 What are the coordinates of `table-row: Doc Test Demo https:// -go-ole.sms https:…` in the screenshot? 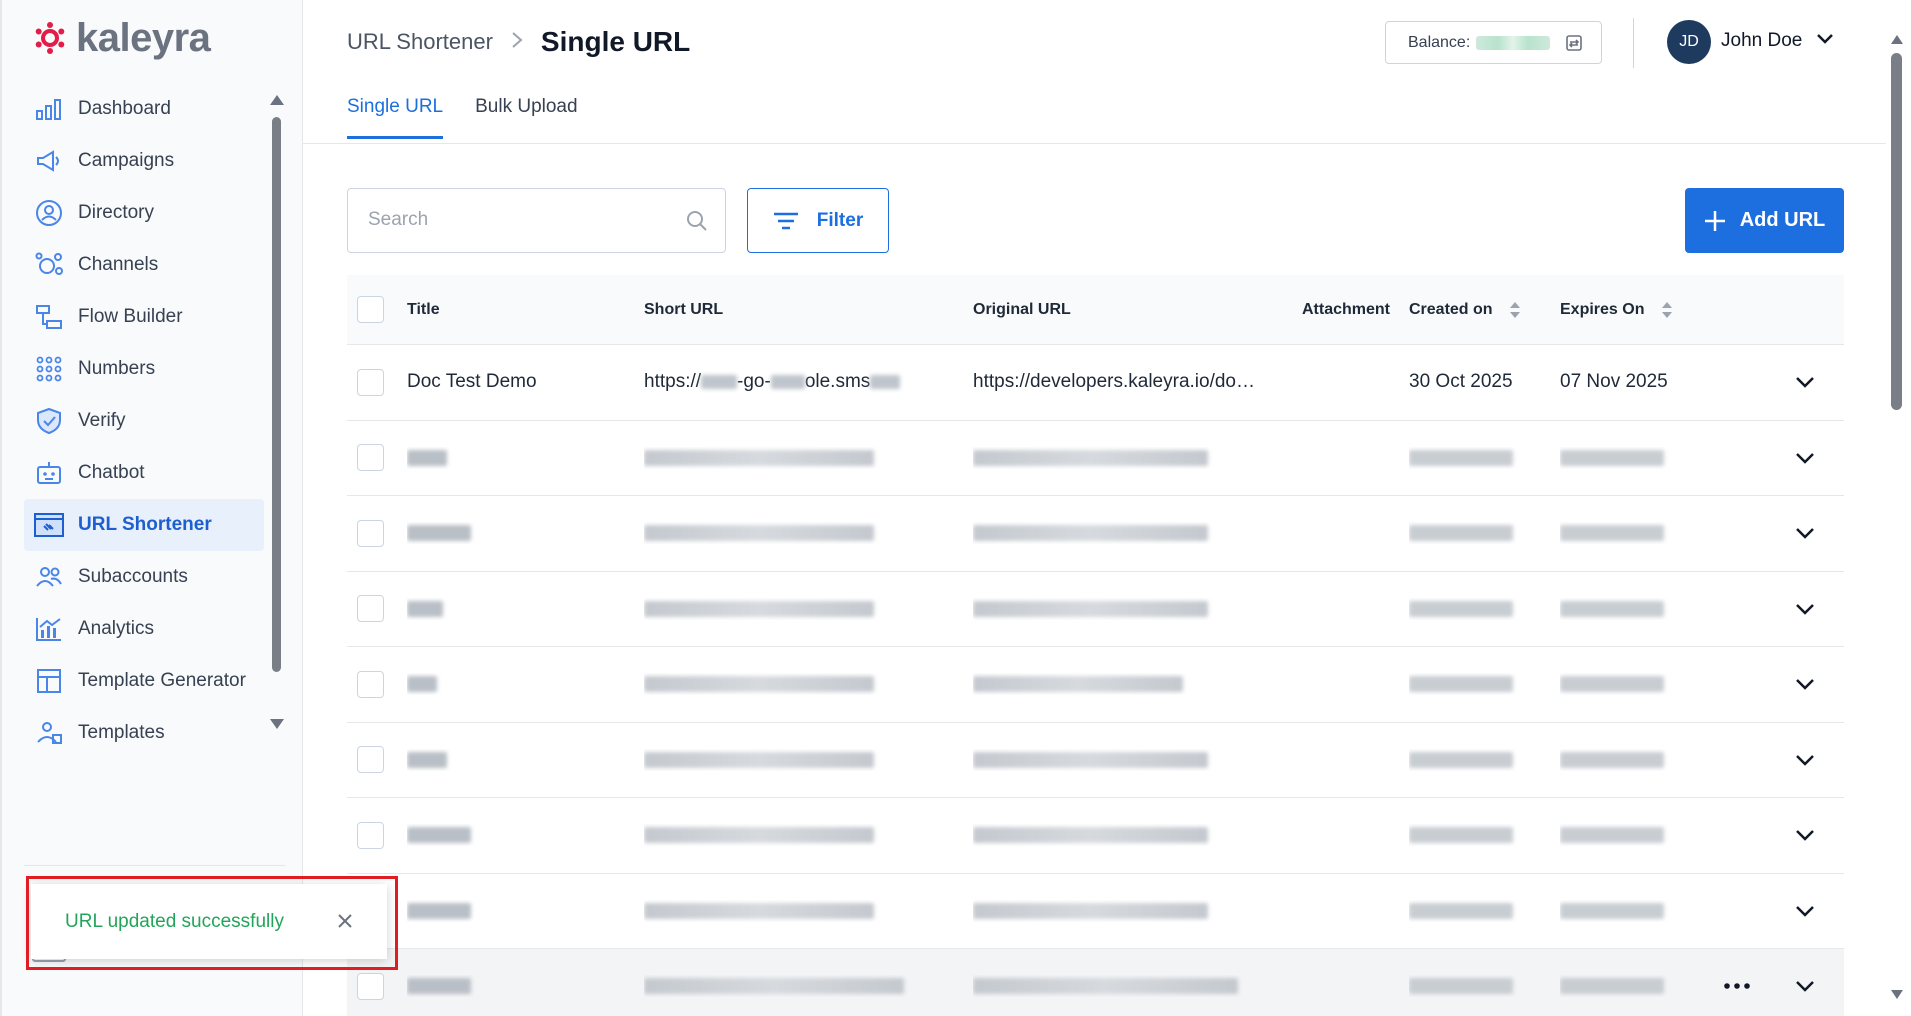 It's located at (1095, 383).